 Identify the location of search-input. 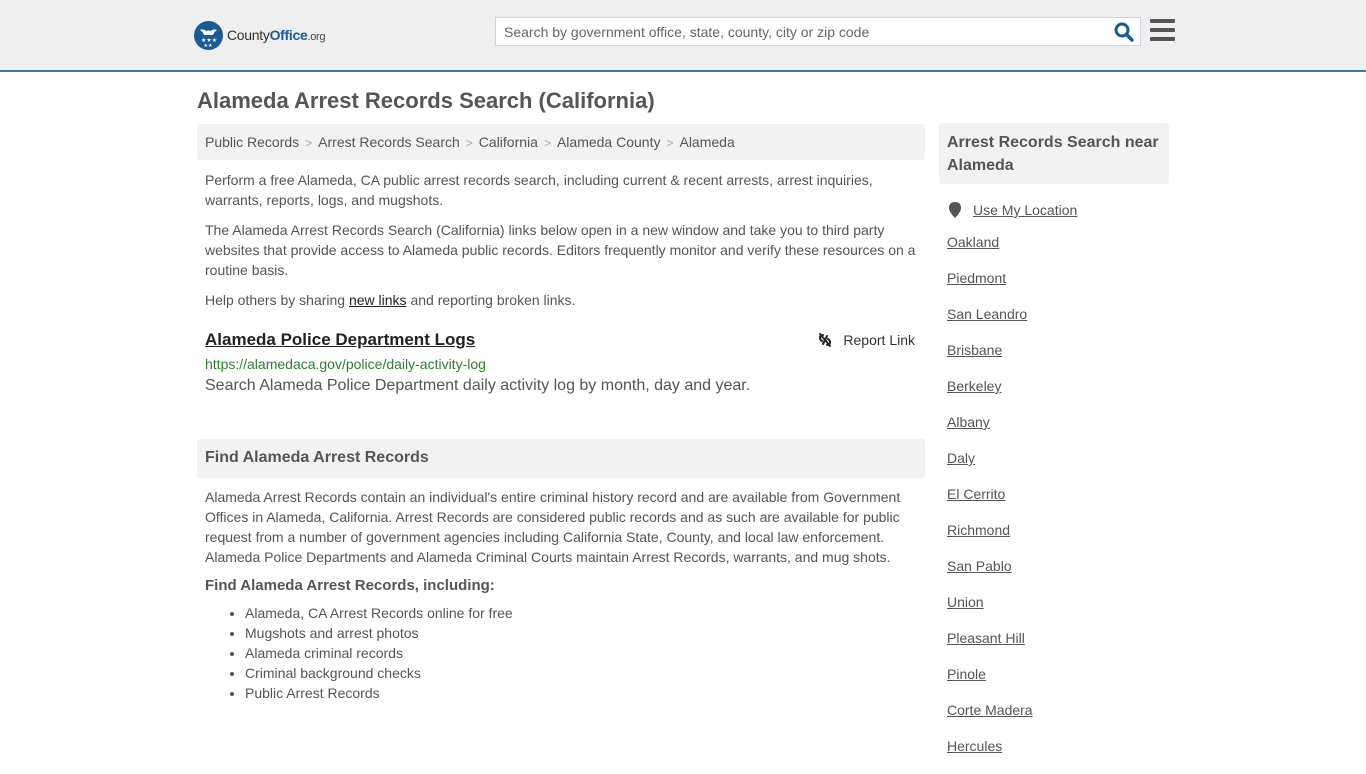
(796, 31).